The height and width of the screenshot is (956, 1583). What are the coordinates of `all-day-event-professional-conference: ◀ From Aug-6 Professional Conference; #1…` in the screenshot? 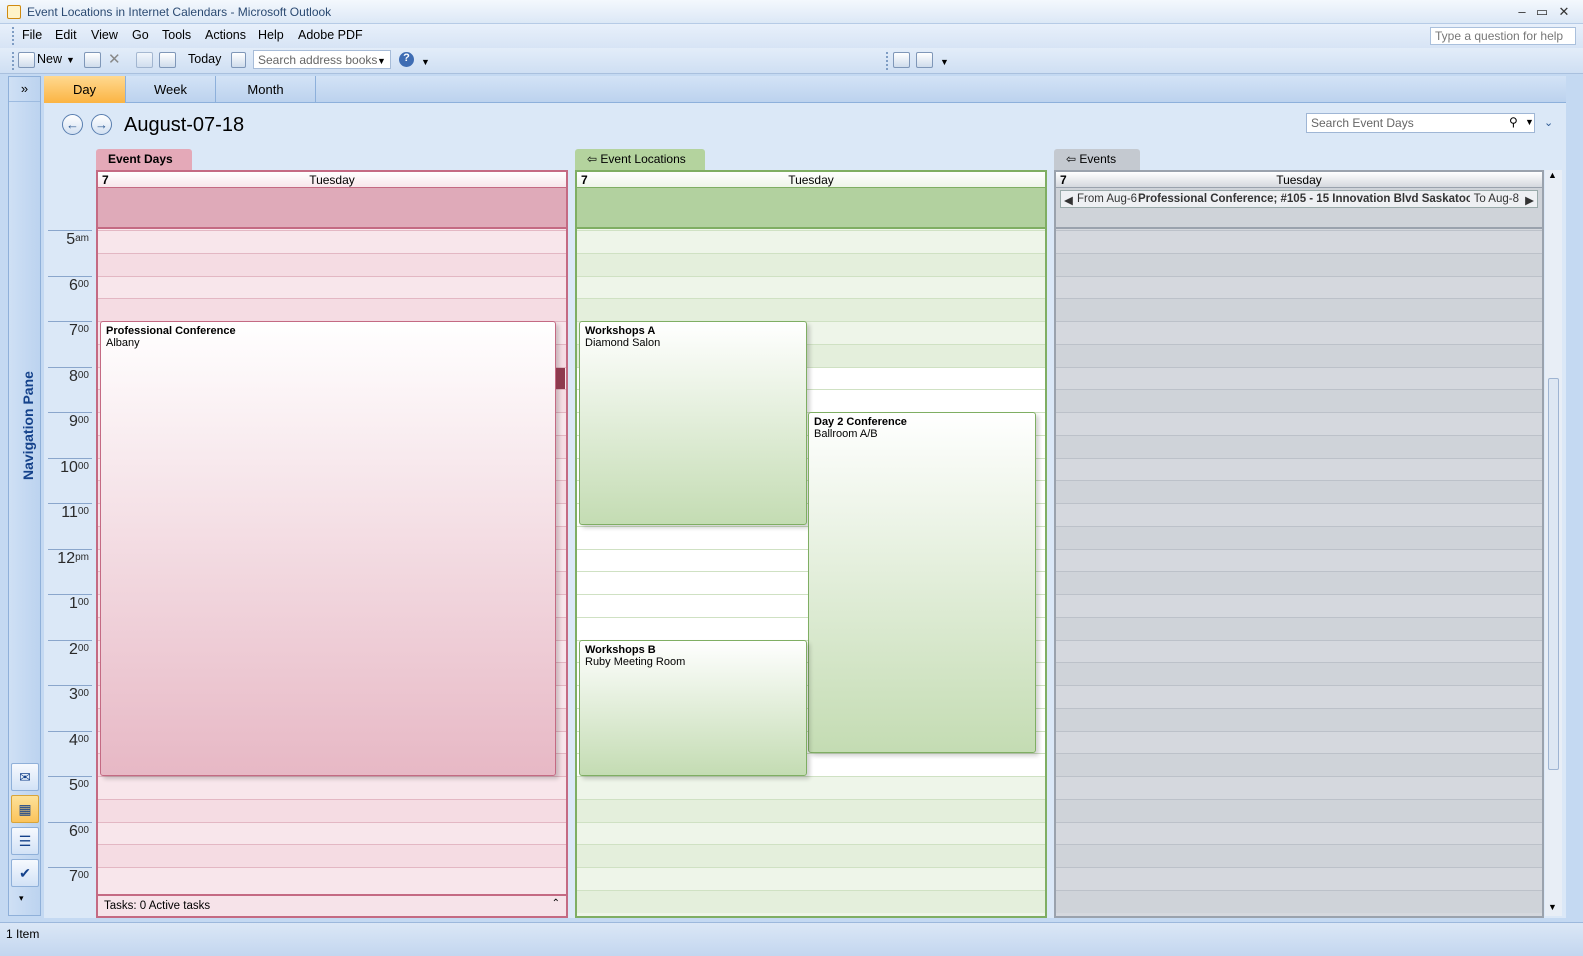 It's located at (1299, 199).